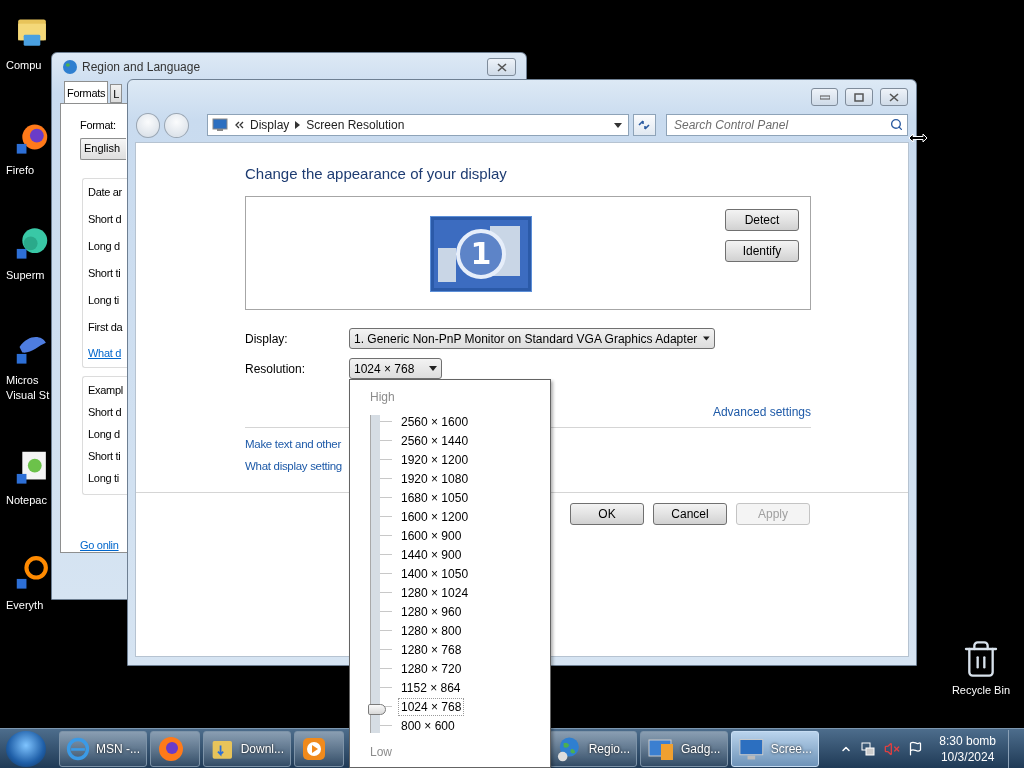 The height and width of the screenshot is (768, 1024). I want to click on desktop-icon-label: Notepac, so click(27, 500).